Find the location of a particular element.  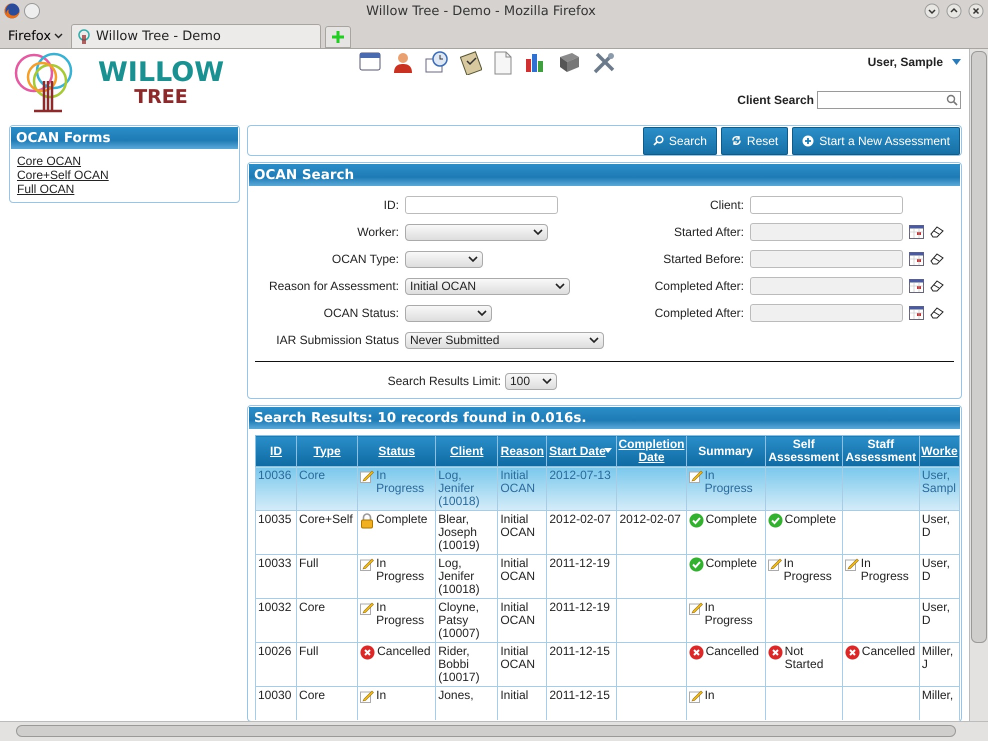

action-button: Search is located at coordinates (679, 140).